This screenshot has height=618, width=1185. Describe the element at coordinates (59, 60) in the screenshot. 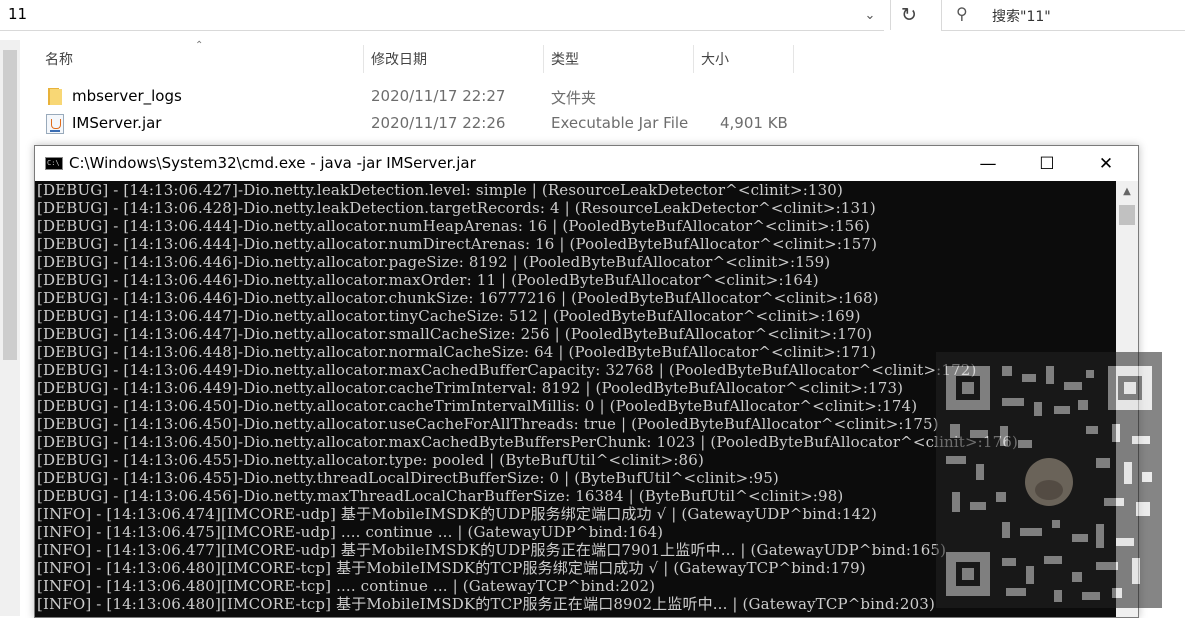

I see `column-header-name-label: 名称` at that location.